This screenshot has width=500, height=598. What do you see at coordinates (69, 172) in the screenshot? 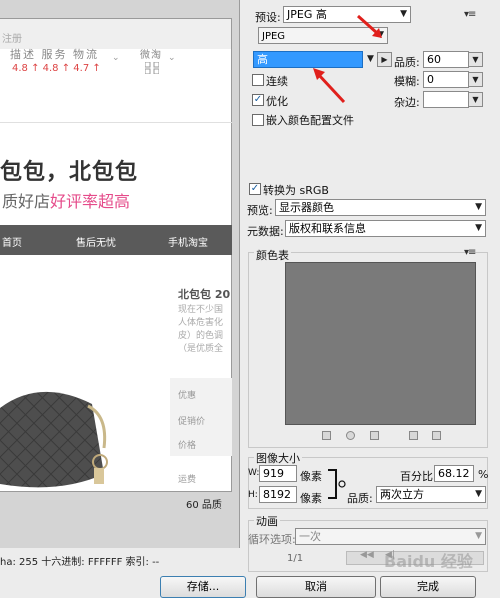
I see `store-name: 包包，北包包` at bounding box center [69, 172].